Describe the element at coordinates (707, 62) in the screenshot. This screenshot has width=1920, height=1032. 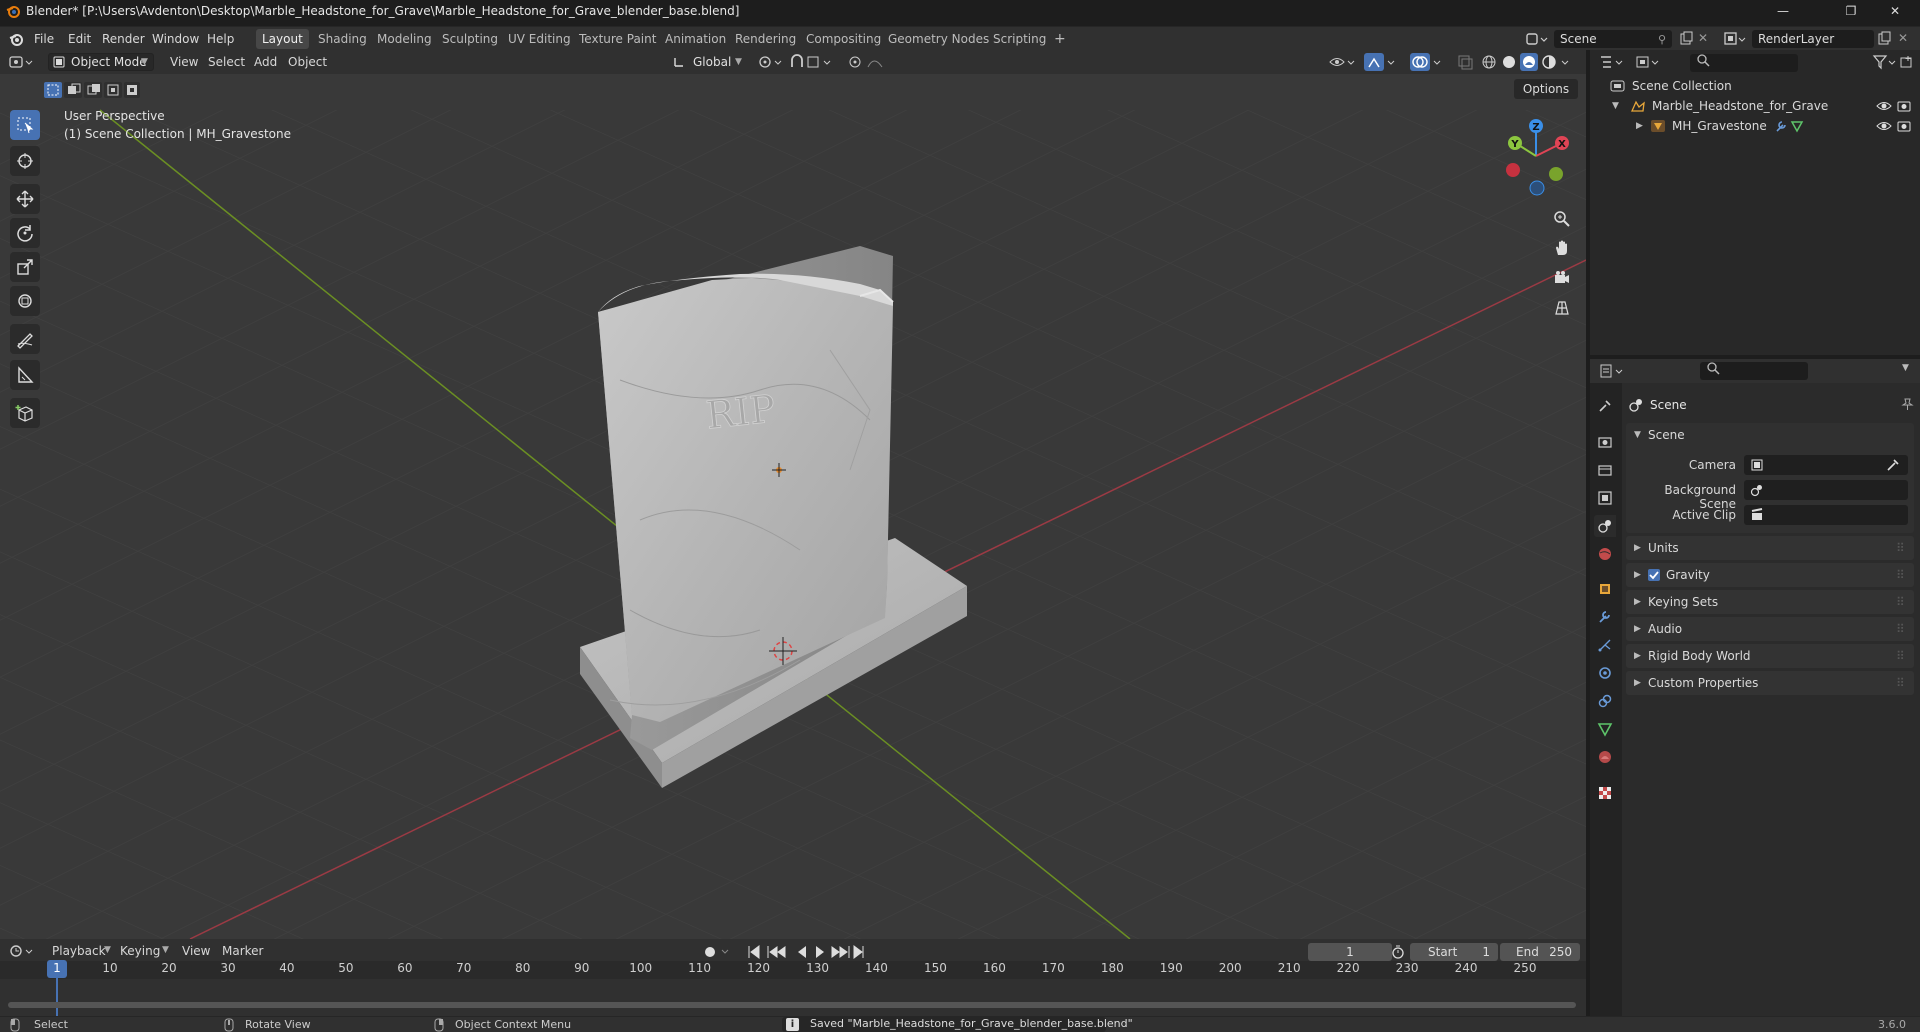
I see `orientation-dropdown: Global ▼` at that location.